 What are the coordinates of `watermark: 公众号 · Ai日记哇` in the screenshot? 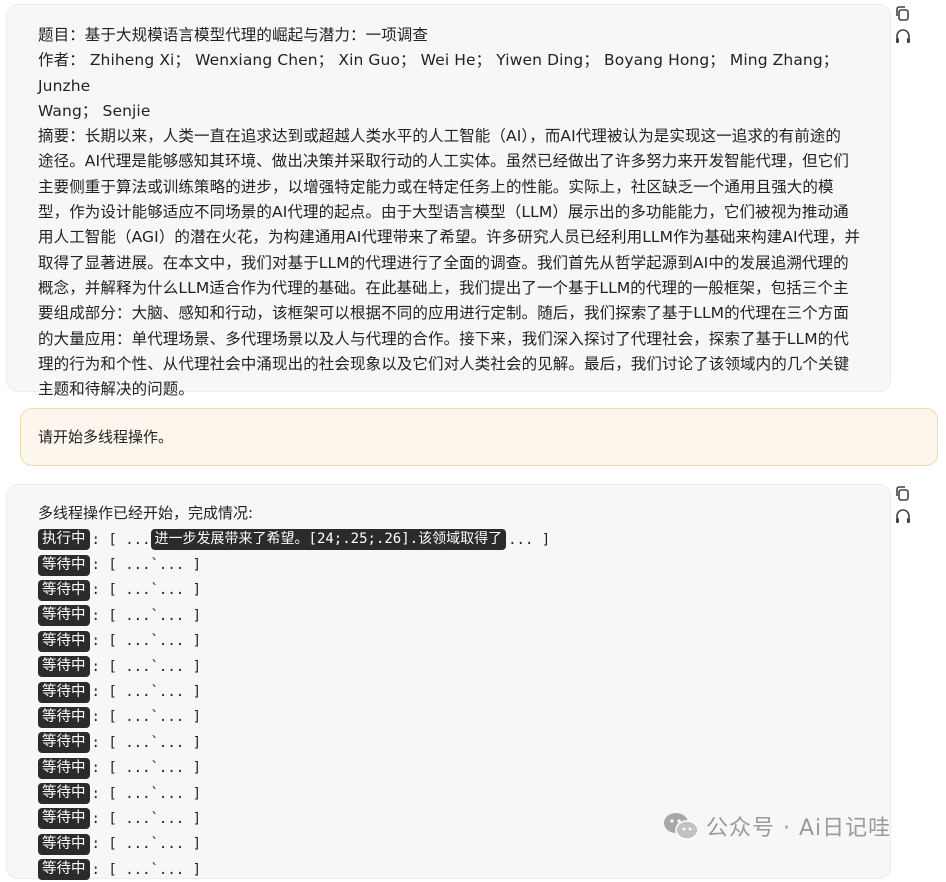 It's located at (776, 826).